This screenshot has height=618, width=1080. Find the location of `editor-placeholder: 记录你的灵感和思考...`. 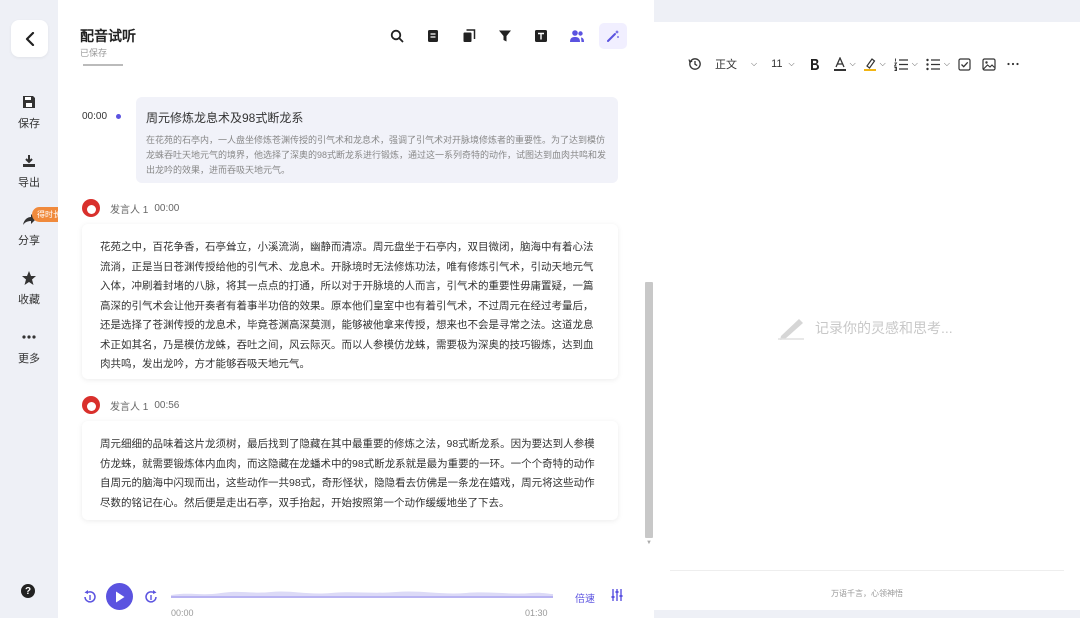

editor-placeholder: 记录你的灵感和思考... is located at coordinates (865, 328).